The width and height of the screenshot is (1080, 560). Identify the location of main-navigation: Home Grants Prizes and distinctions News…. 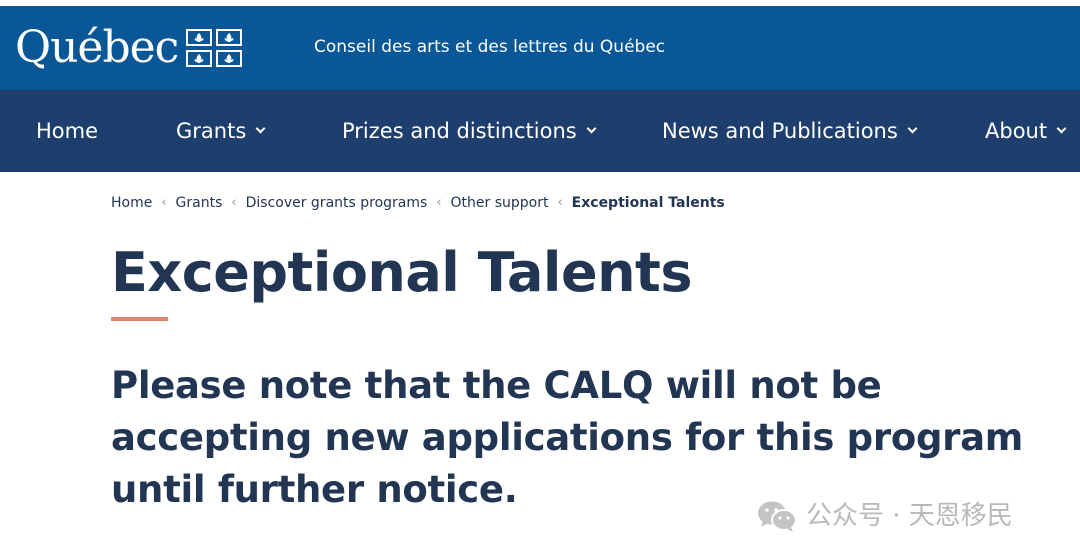
(540, 131).